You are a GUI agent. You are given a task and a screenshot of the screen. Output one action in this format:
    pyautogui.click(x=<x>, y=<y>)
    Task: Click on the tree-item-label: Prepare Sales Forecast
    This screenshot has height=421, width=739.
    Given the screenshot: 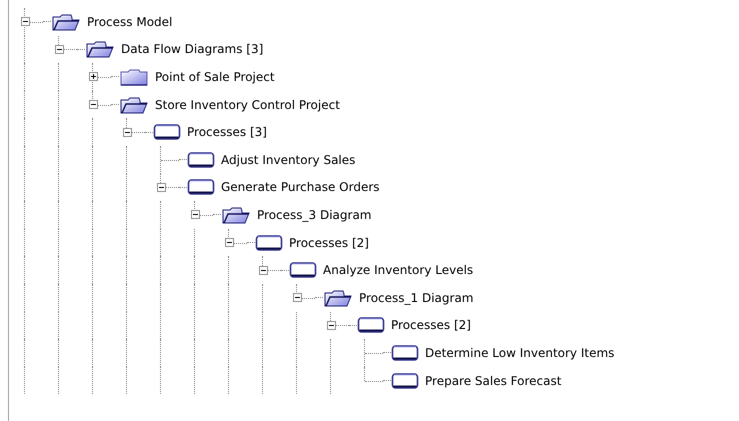 What is the action you would take?
    pyautogui.click(x=493, y=381)
    